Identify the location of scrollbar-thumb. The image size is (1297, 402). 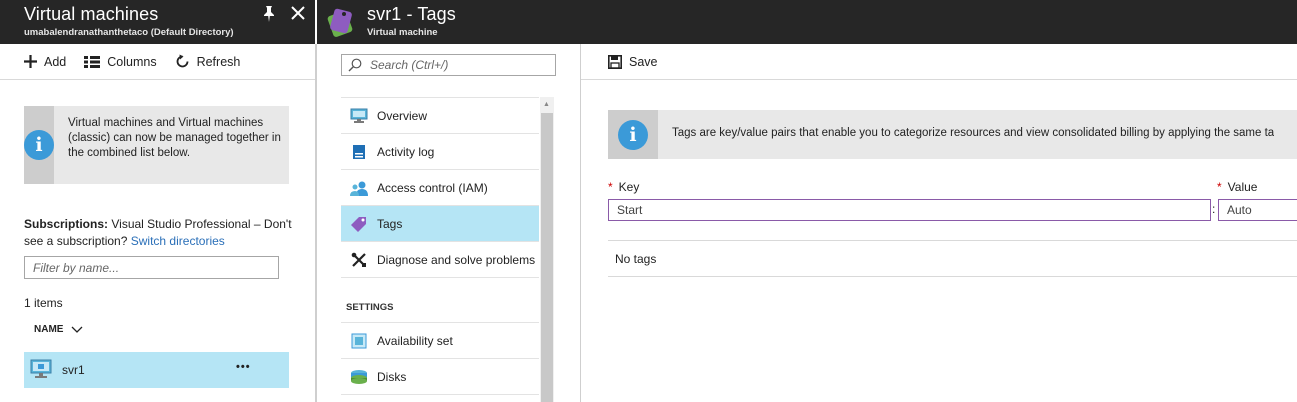
(547, 257).